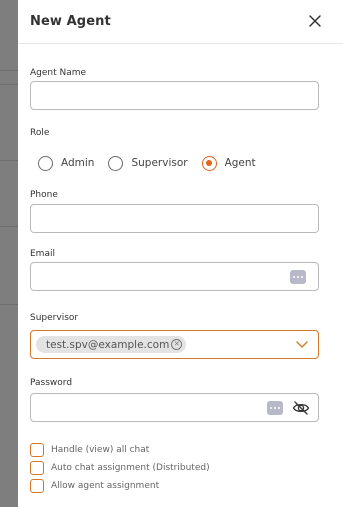 This screenshot has height=507, width=343. Describe the element at coordinates (54, 318) in the screenshot. I see `supervisor-label: Supervisor` at that location.